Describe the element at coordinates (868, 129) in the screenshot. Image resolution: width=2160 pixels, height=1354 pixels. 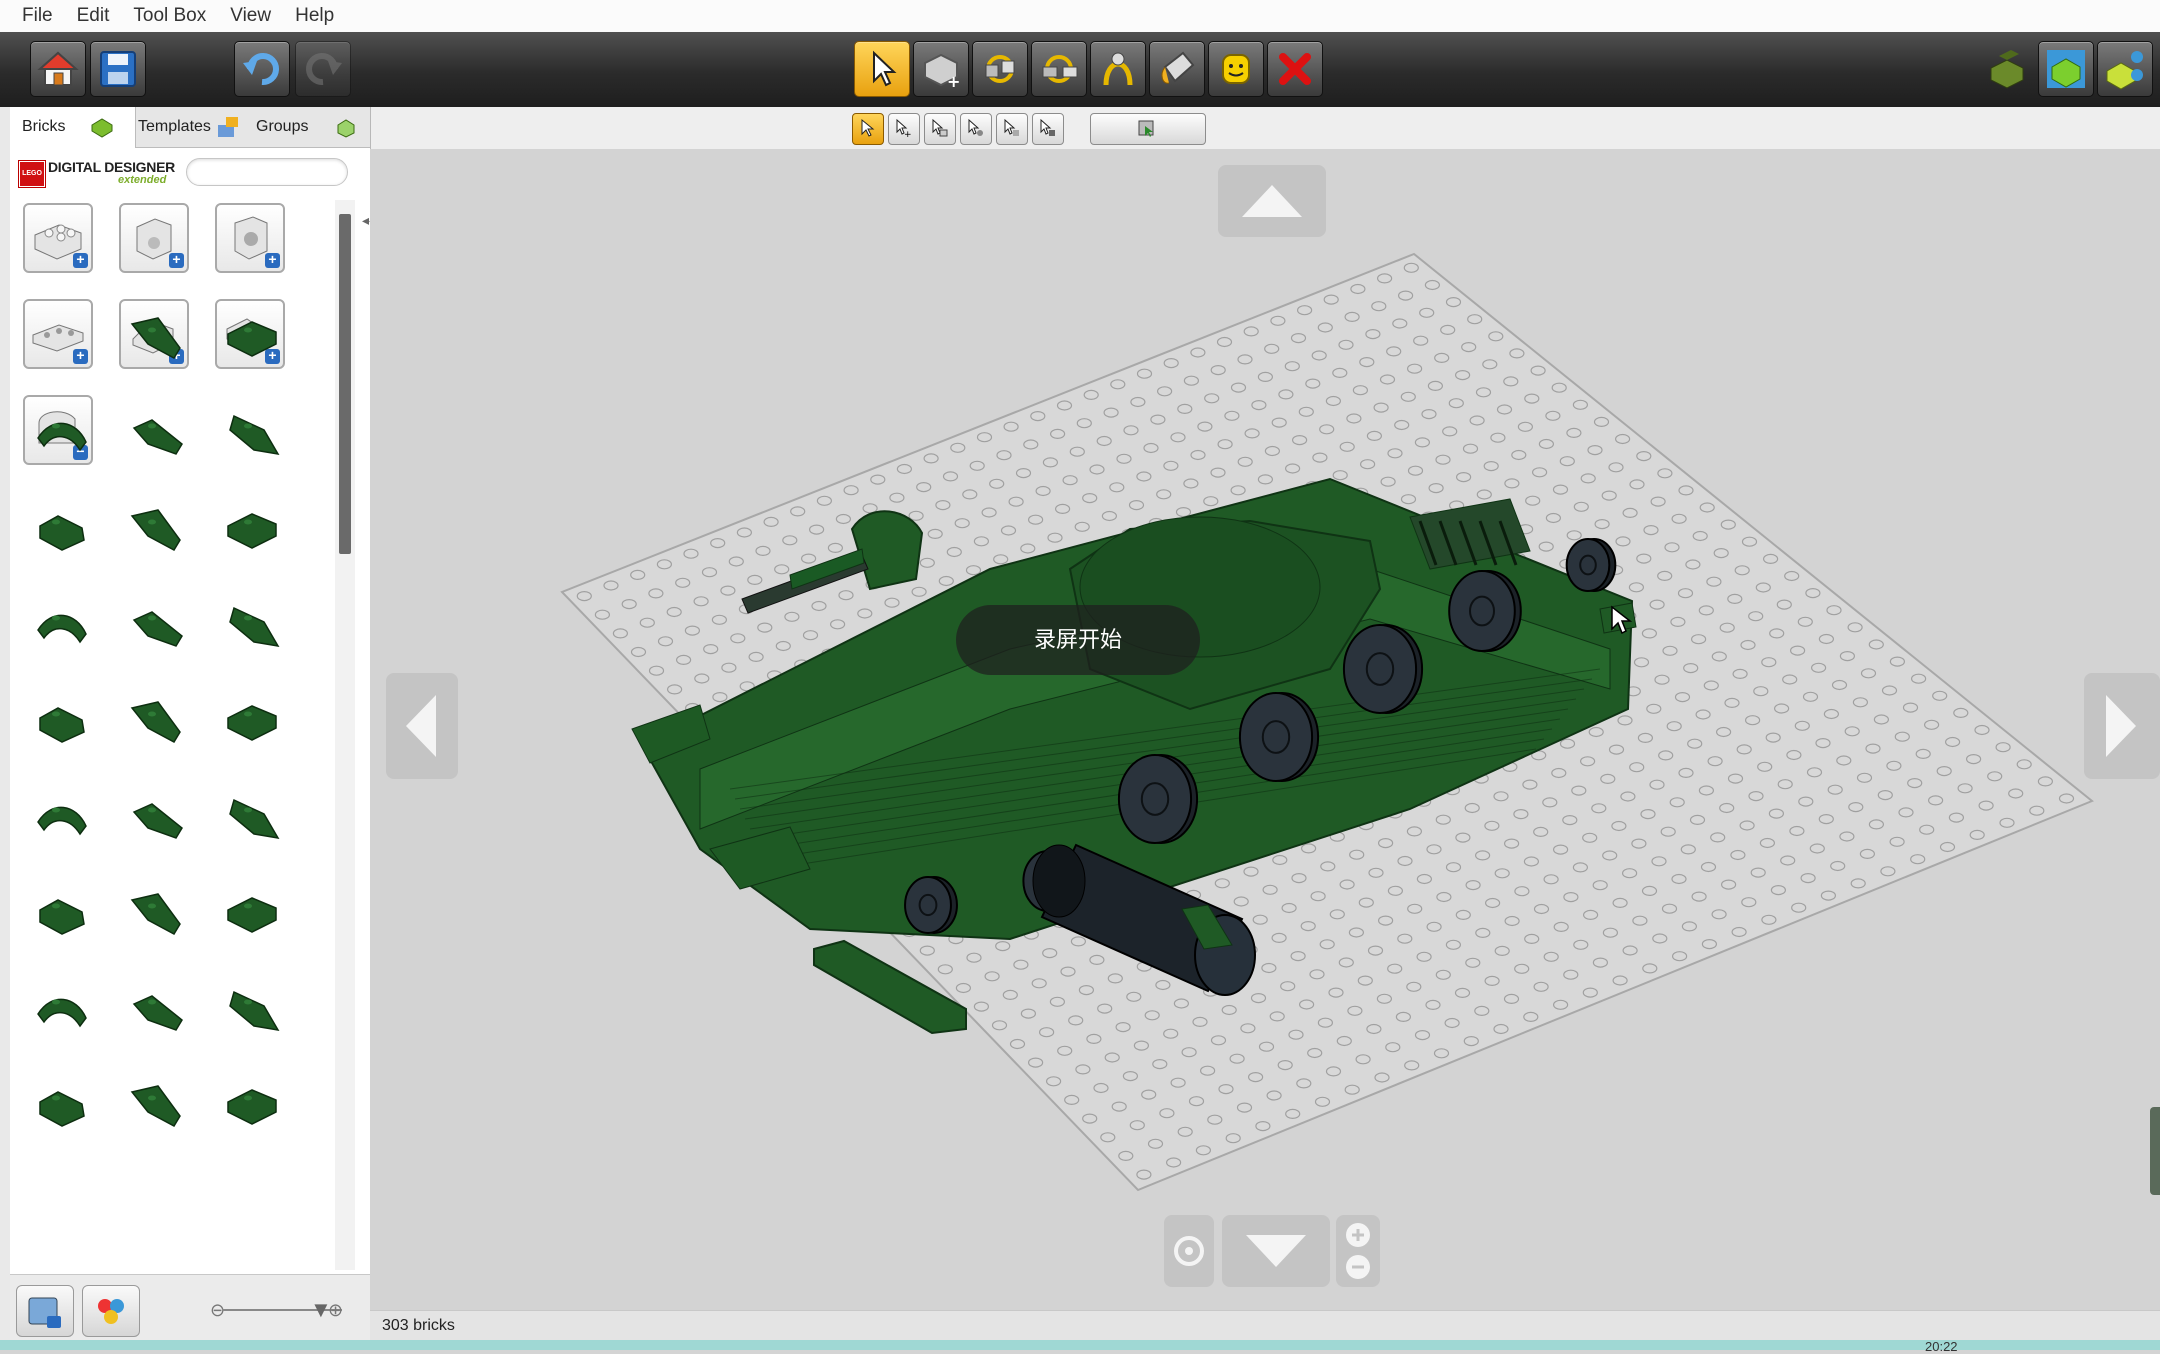
I see `select-single-button` at that location.